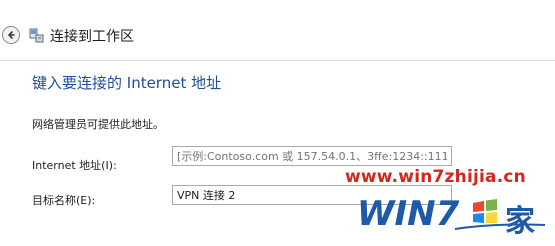  What do you see at coordinates (98, 124) in the screenshot?
I see `info-text: 网络管理员可提供此地址。` at bounding box center [98, 124].